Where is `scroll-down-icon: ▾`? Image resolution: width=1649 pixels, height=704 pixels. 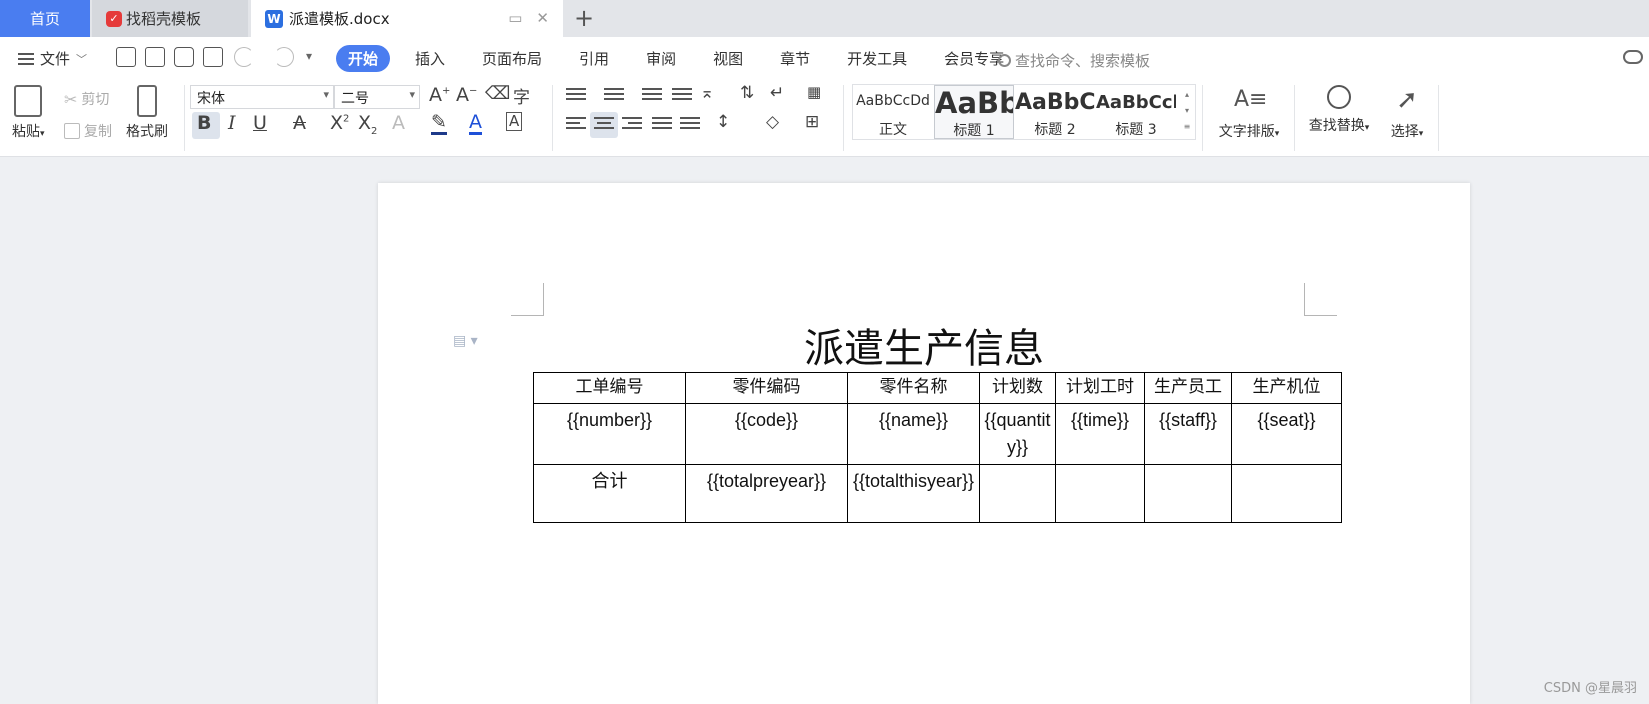 scroll-down-icon: ▾ is located at coordinates (1187, 110).